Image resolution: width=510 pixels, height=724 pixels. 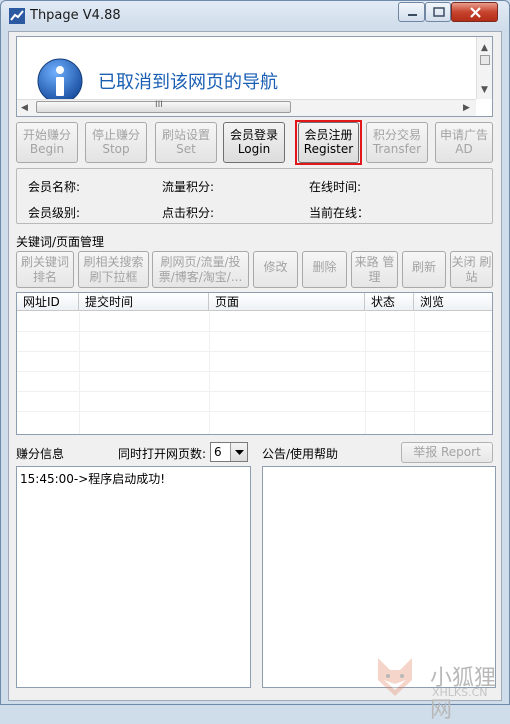 What do you see at coordinates (328, 149) in the screenshot?
I see `register-label-en: Register` at bounding box center [328, 149].